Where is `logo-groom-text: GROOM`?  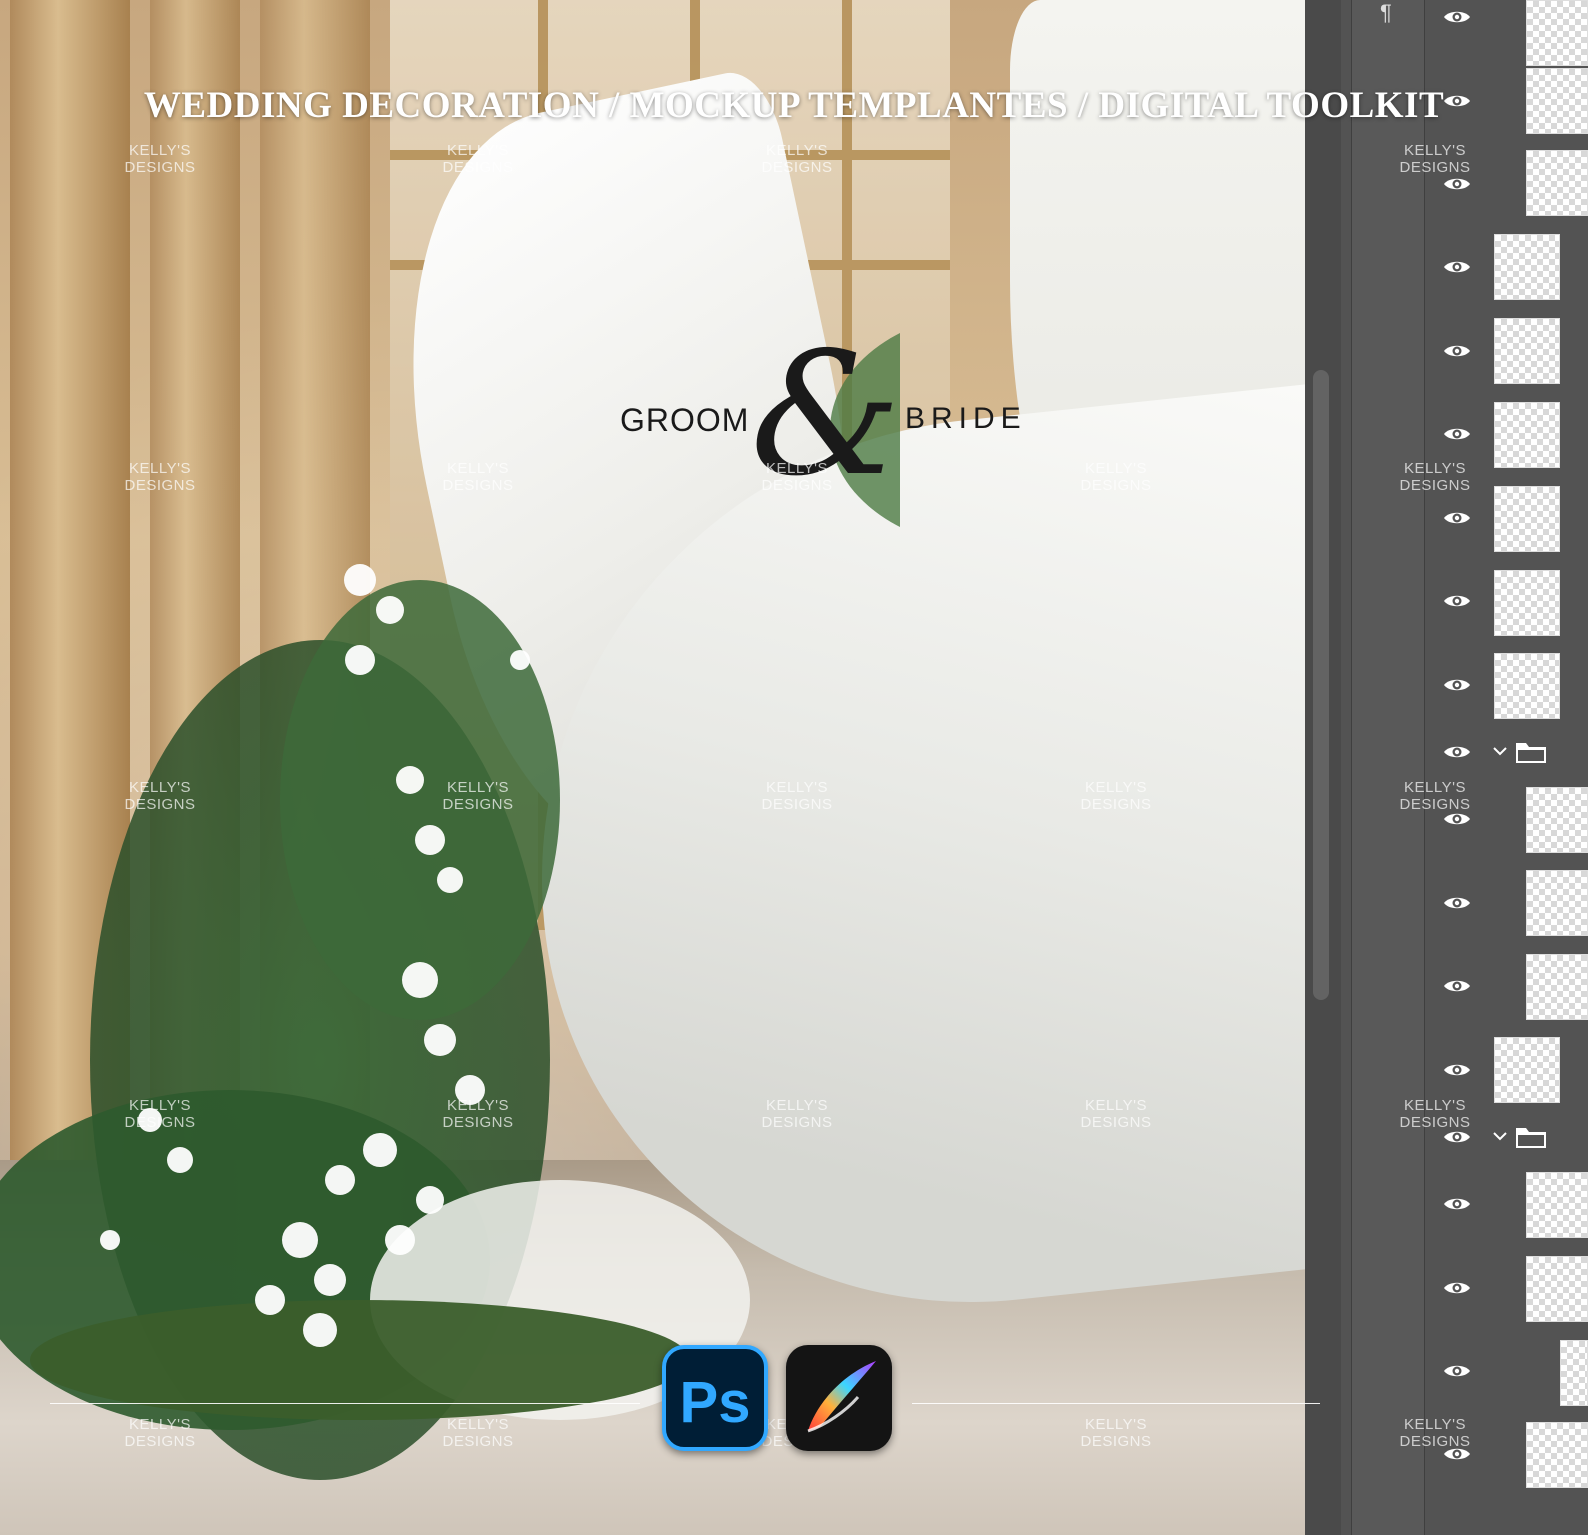 logo-groom-text: GROOM is located at coordinates (685, 420).